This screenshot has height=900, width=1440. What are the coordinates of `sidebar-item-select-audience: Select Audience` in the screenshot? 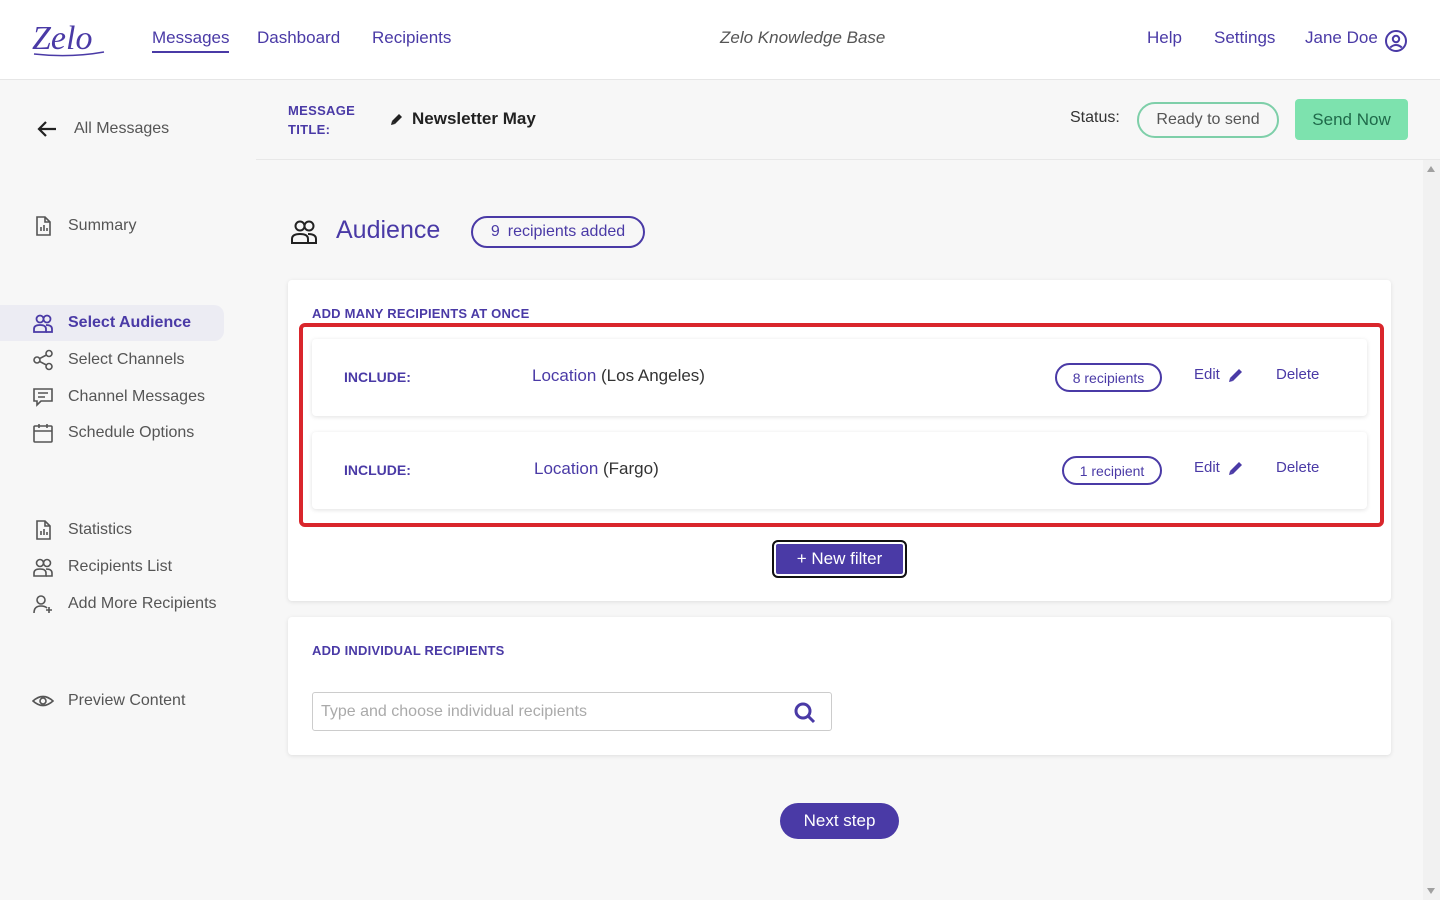 It's located at (112, 323).